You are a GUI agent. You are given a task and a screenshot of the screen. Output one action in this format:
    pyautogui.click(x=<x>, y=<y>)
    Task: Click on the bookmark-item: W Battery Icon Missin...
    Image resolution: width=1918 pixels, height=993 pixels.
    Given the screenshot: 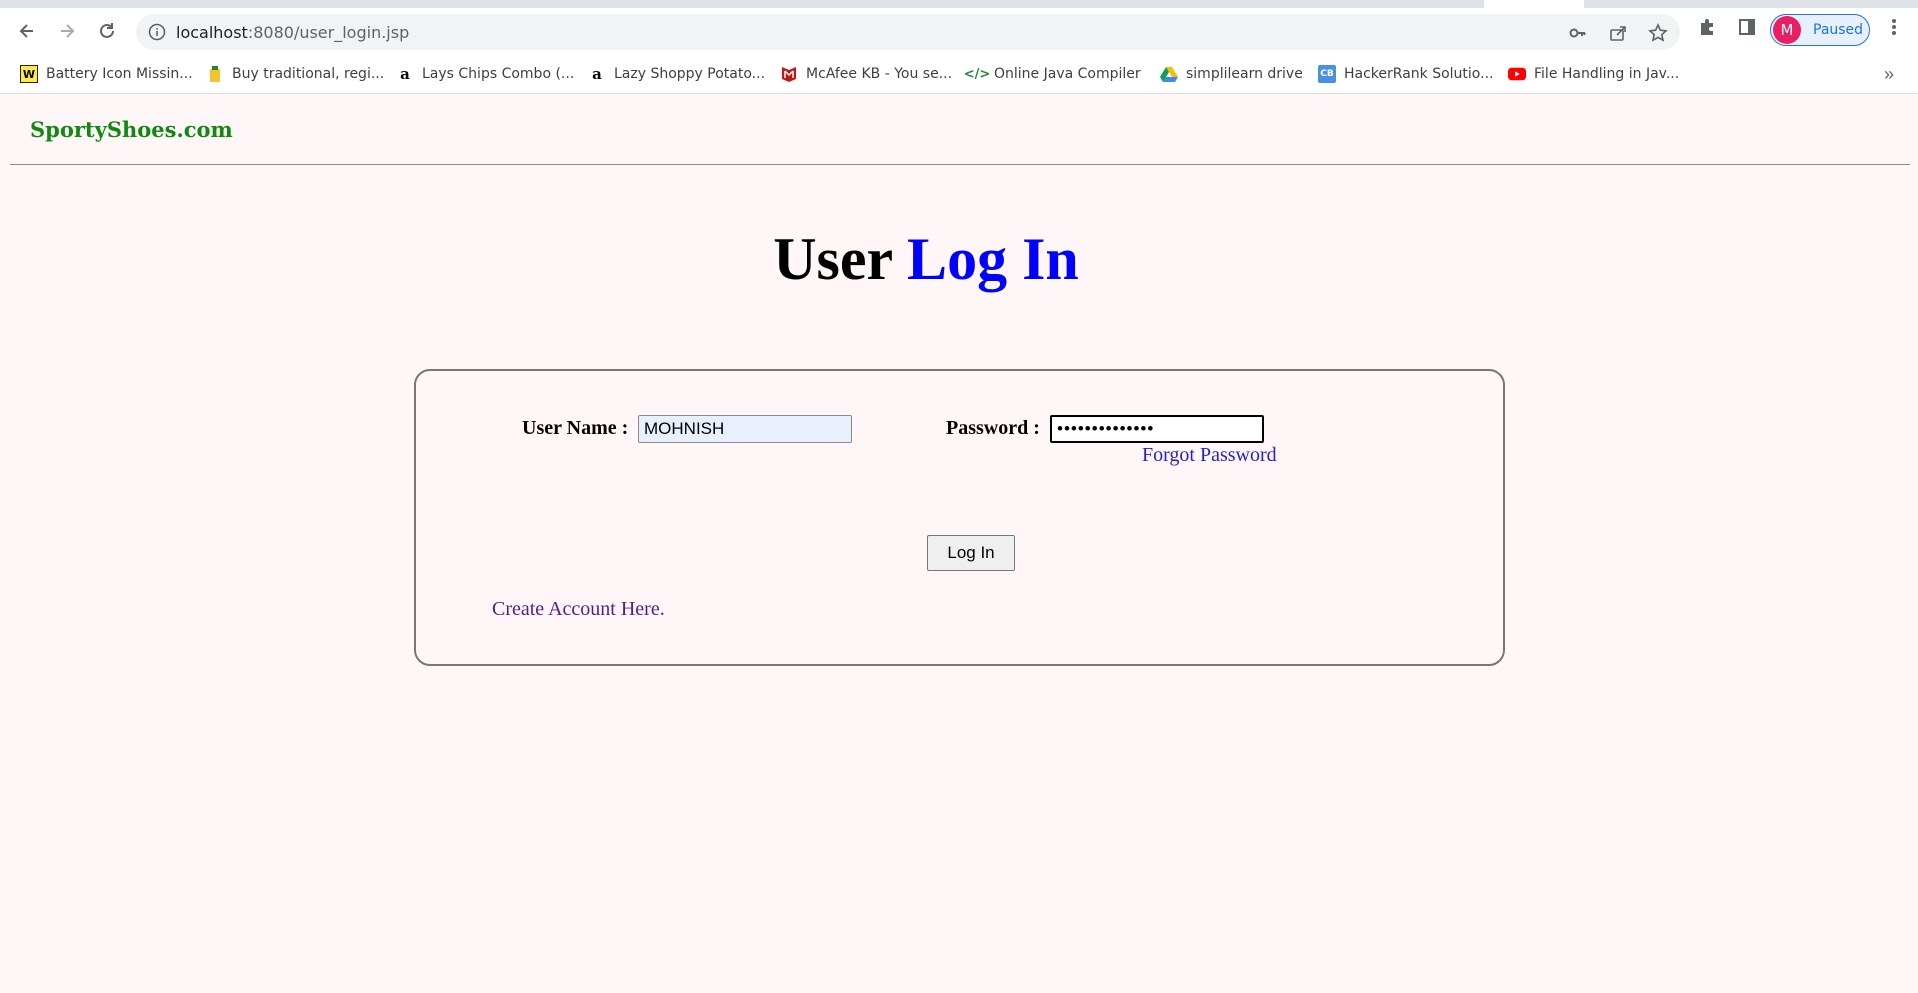 What is the action you would take?
    pyautogui.click(x=106, y=74)
    